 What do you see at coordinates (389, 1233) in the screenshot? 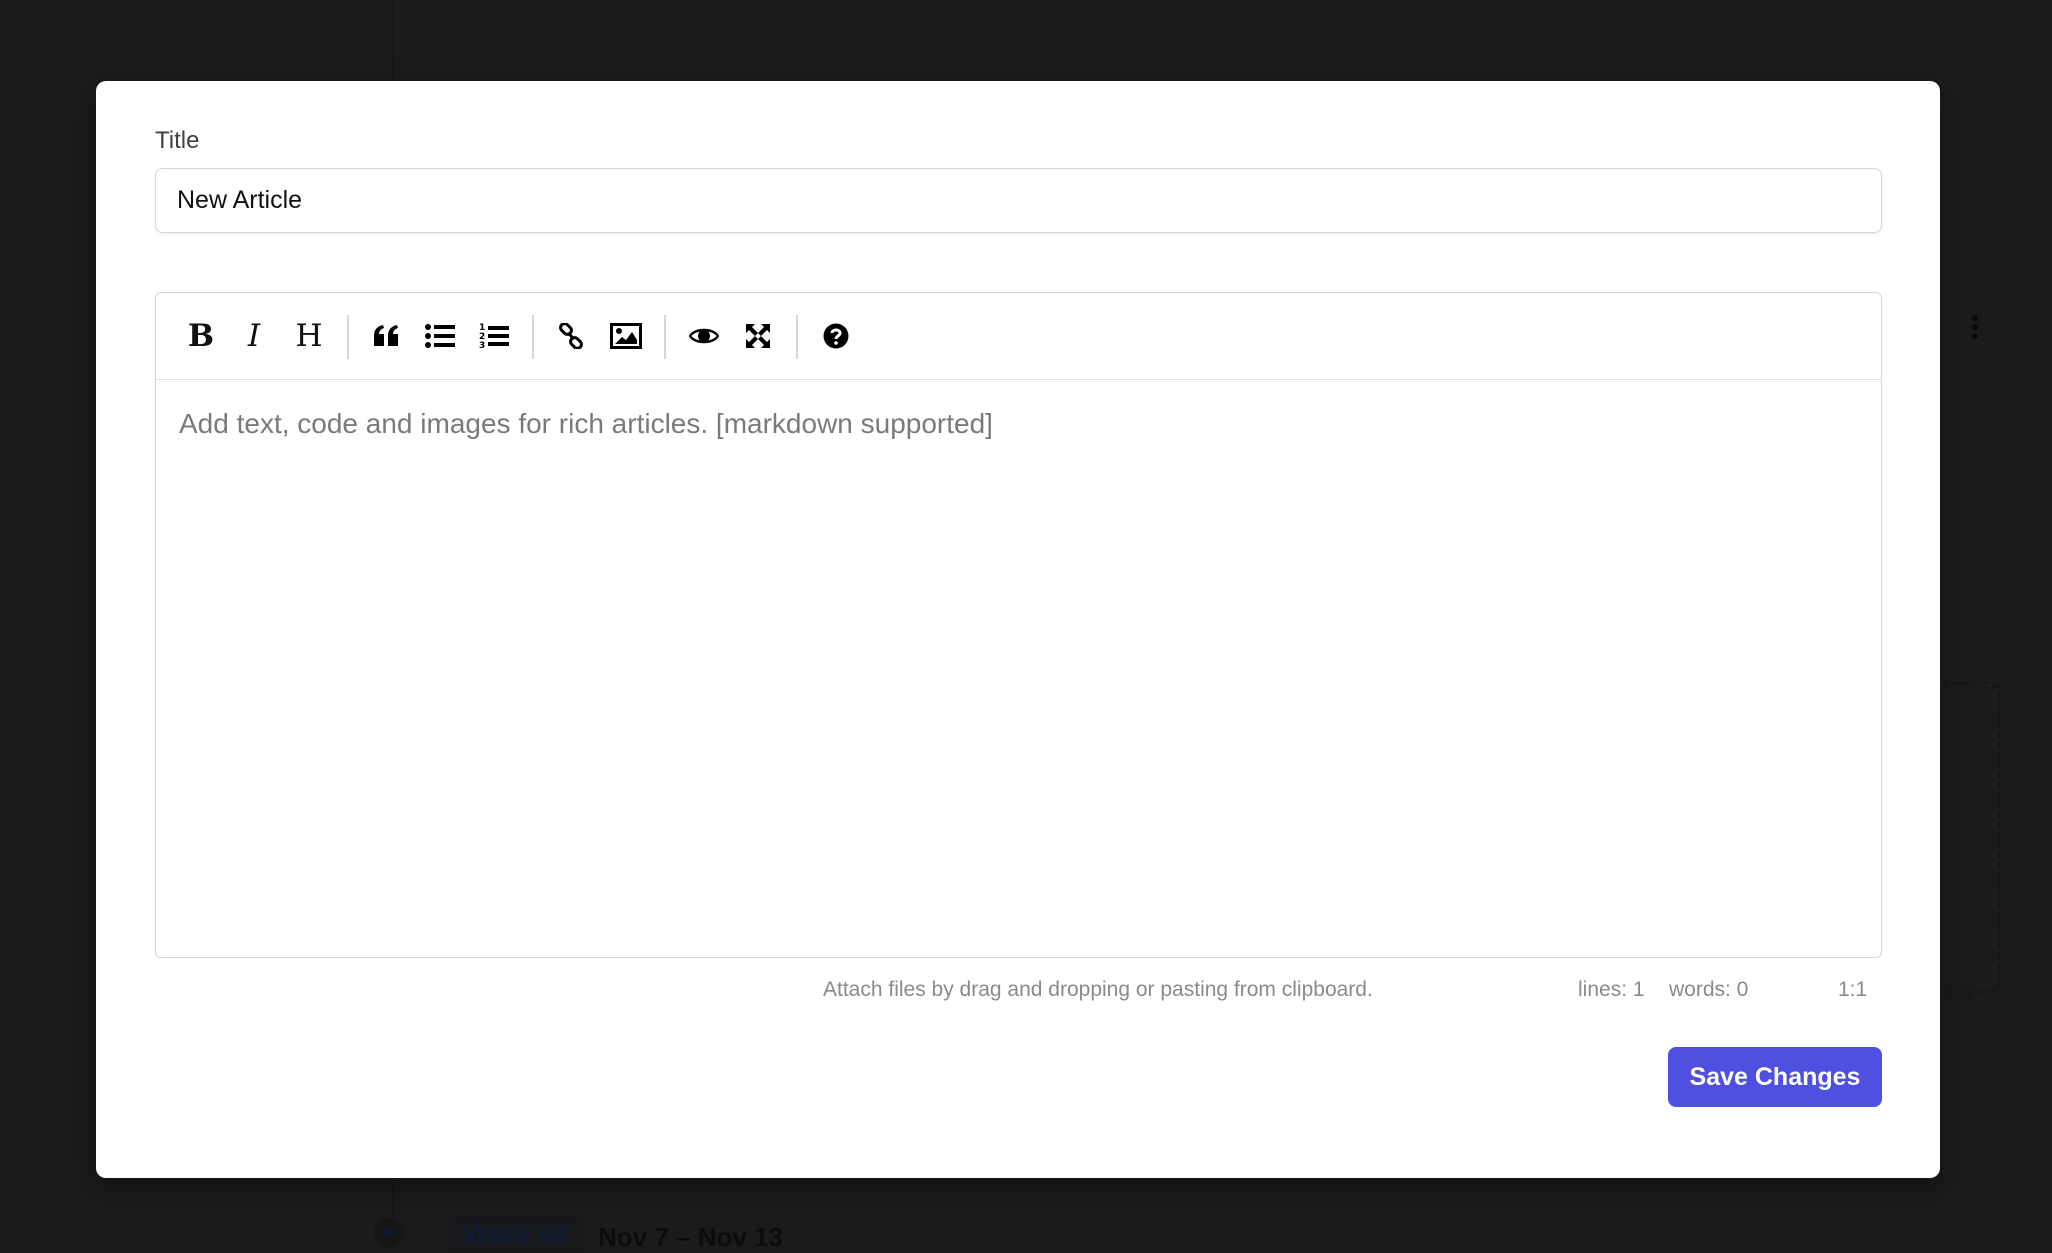
I see `calendar-icon` at bounding box center [389, 1233].